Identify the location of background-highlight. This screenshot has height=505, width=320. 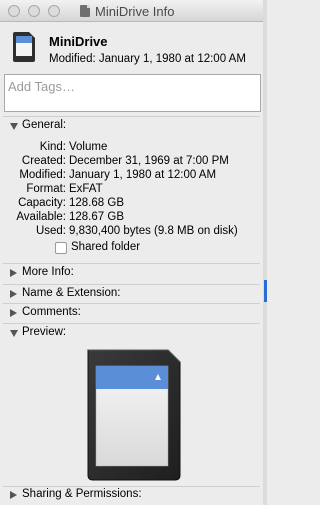
(265, 291).